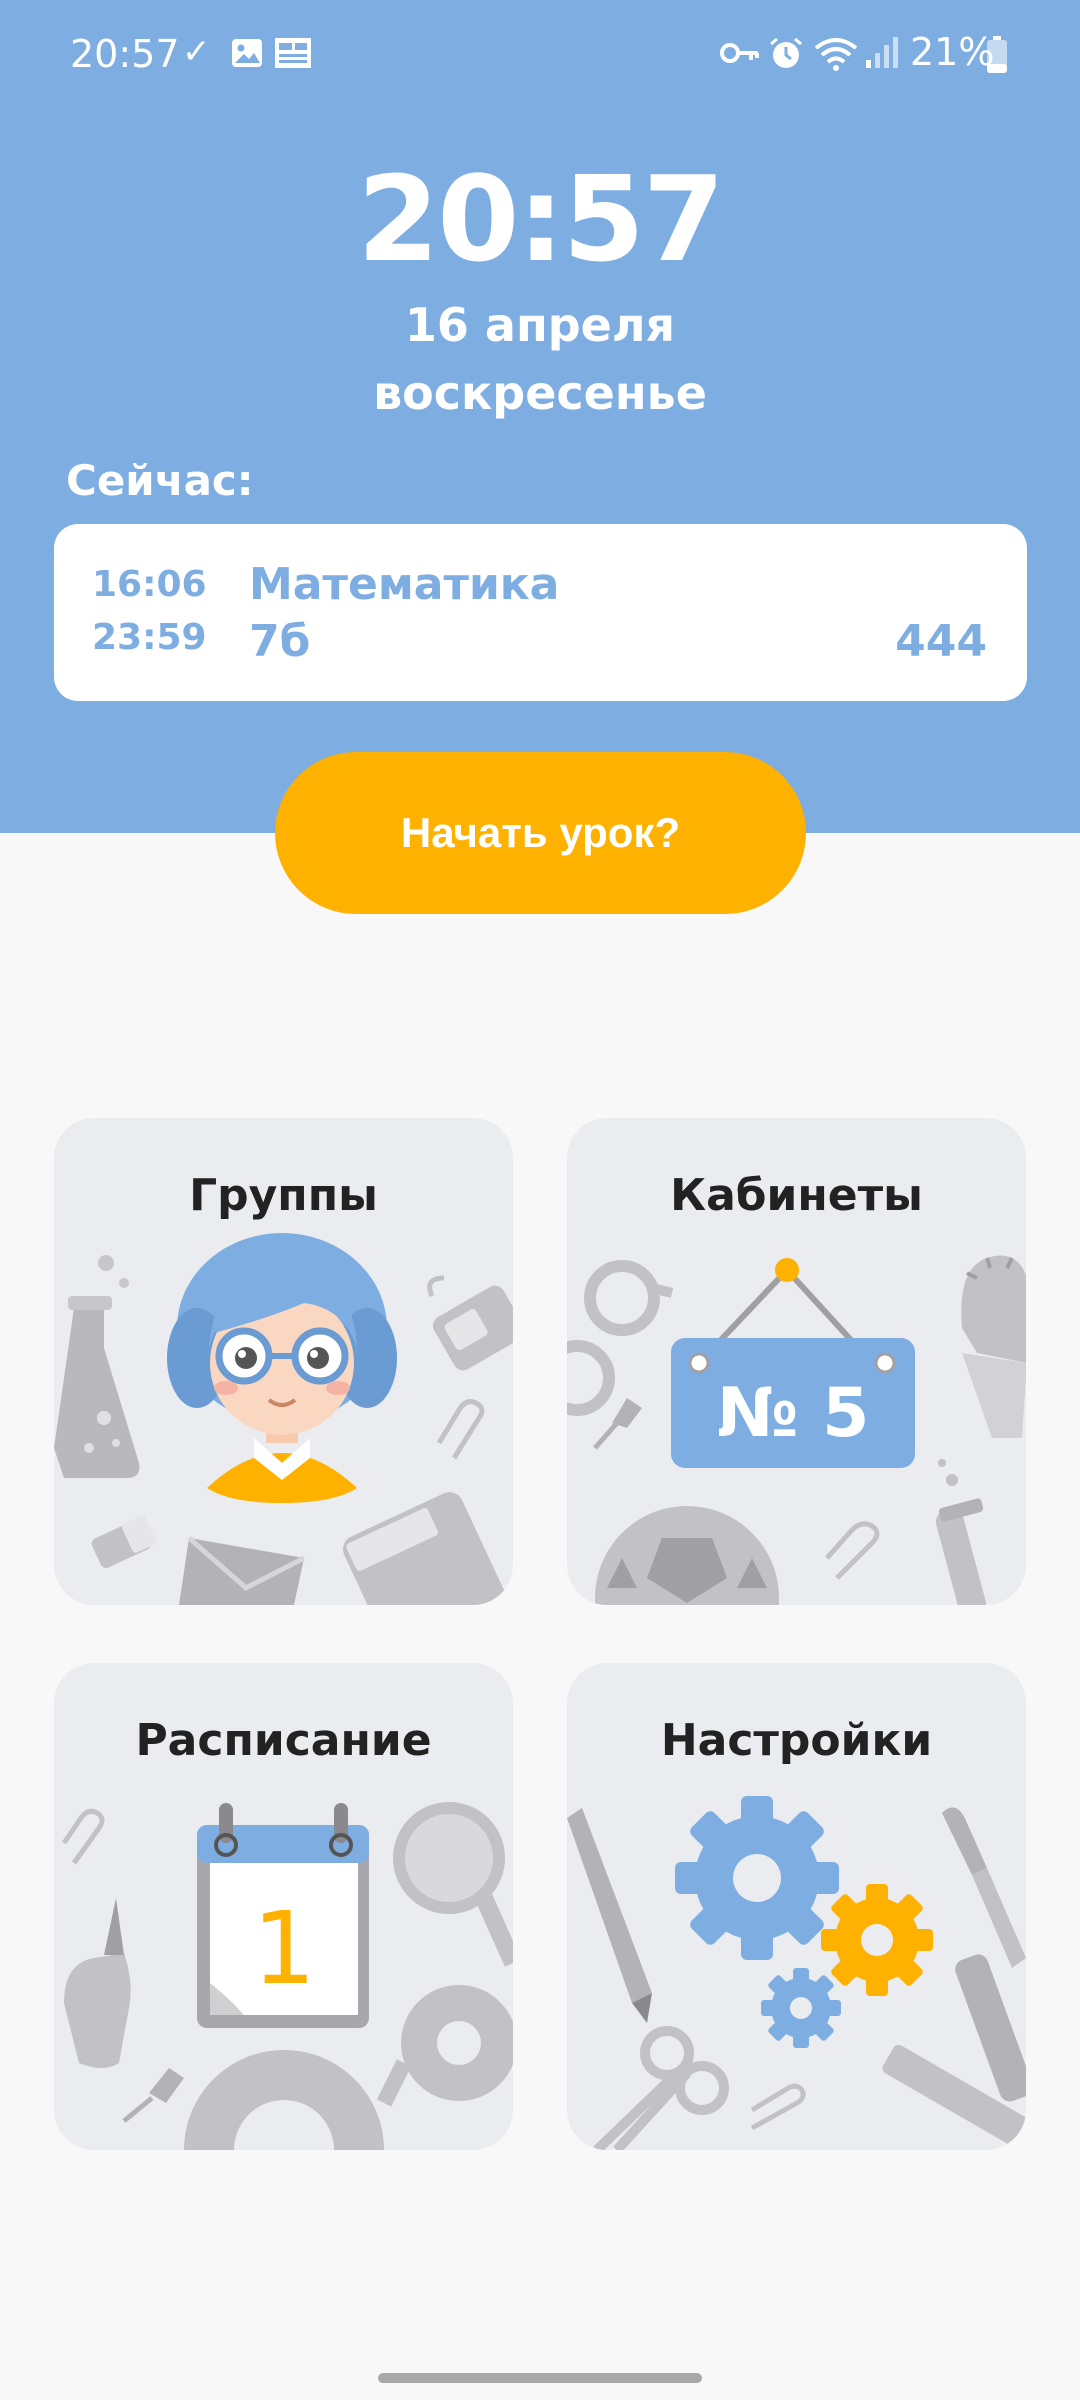 This screenshot has width=1080, height=2400. What do you see at coordinates (149, 584) in the screenshot?
I see `lesson-start-time: 16:06` at bounding box center [149, 584].